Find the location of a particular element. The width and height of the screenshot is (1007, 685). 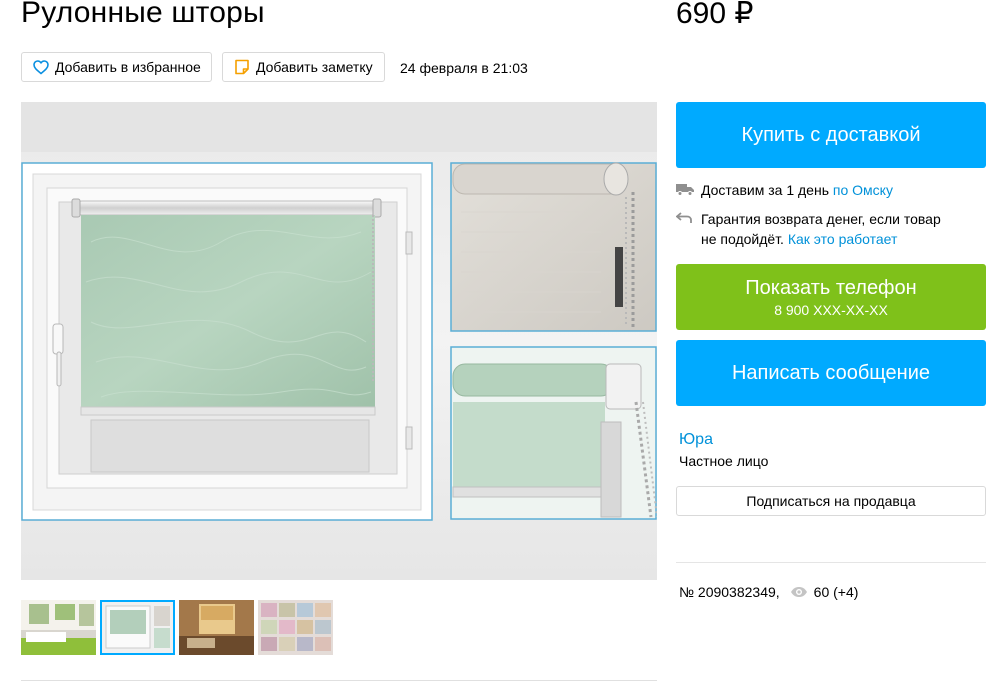

delivery-city-link: по Омску is located at coordinates (863, 190).